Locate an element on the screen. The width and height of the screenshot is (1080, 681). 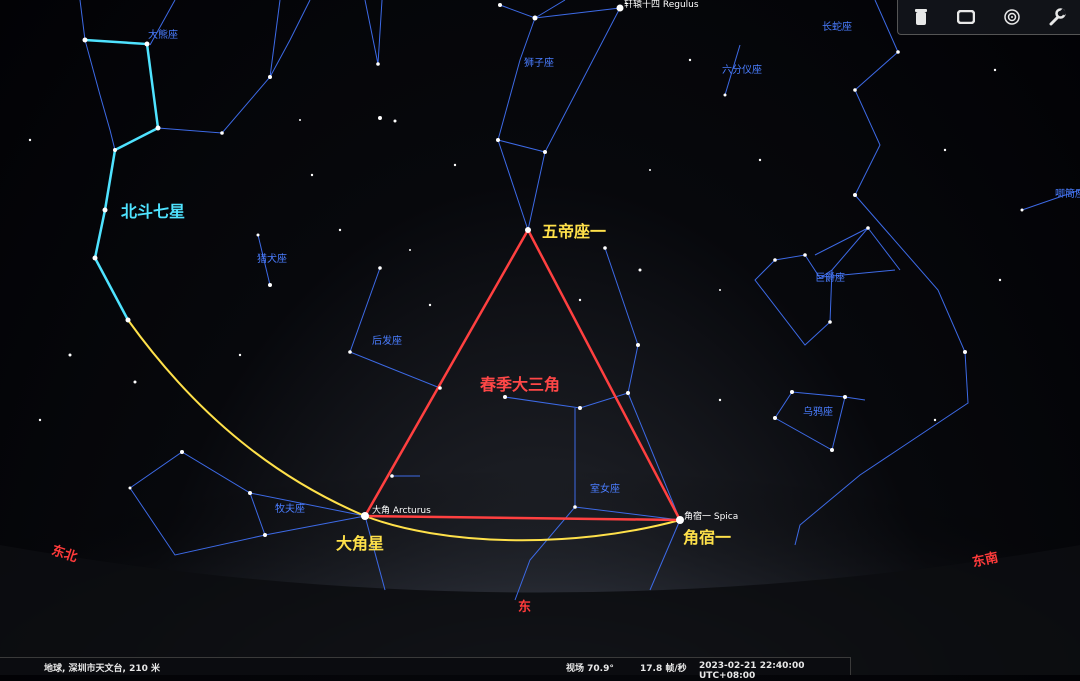
status-fps: 17.8 帧/秒 is located at coordinates (663, 669).